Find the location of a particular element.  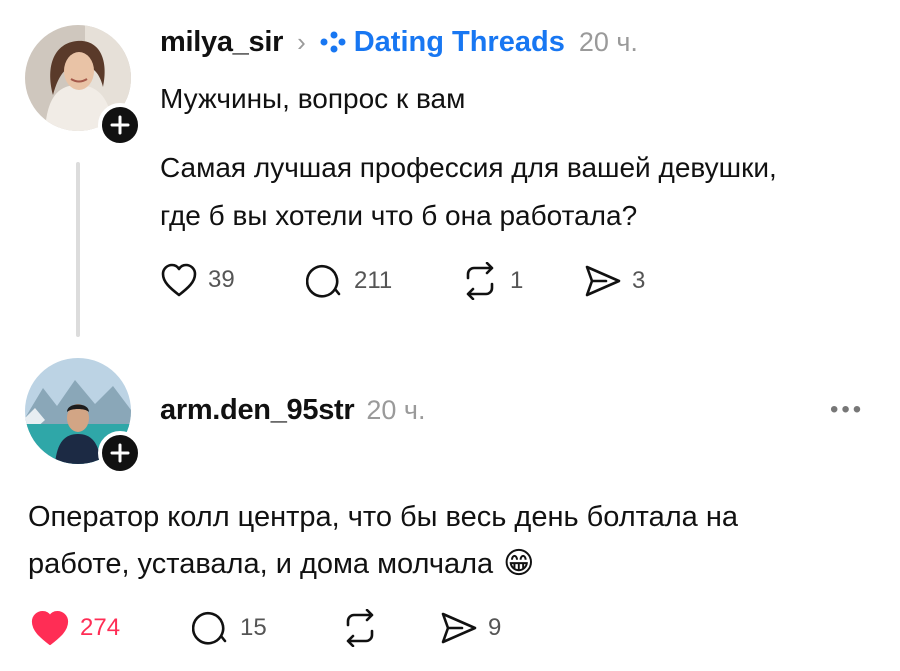

repost-count: 1 is located at coordinates (517, 280).